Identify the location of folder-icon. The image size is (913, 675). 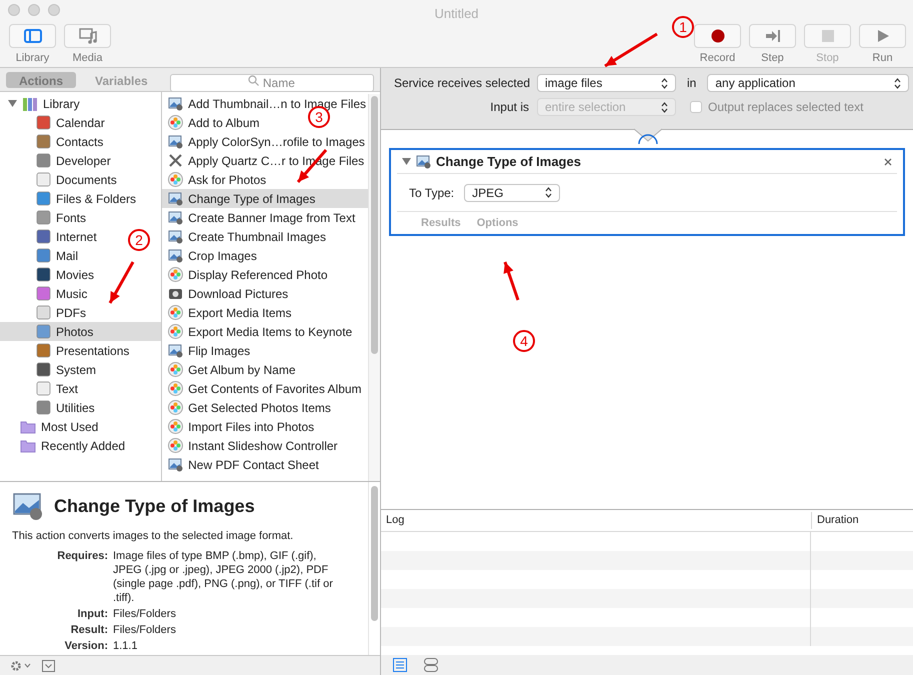
(28, 445).